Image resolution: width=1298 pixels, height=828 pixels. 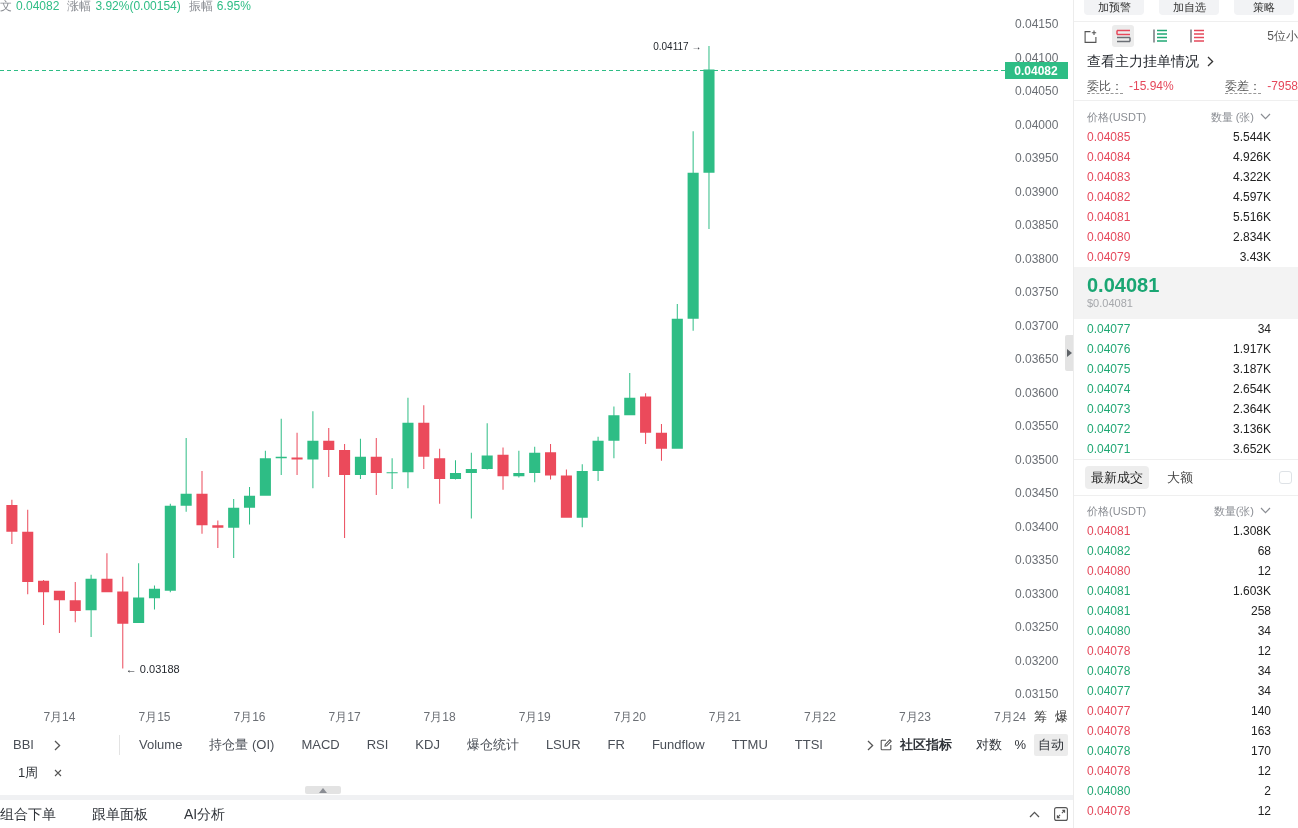 I want to click on indicator-tab: LSUR, so click(x=563, y=745).